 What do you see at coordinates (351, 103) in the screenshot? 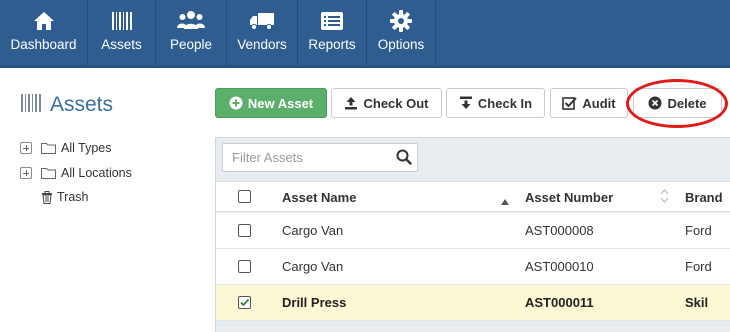
I see `upload-icon` at bounding box center [351, 103].